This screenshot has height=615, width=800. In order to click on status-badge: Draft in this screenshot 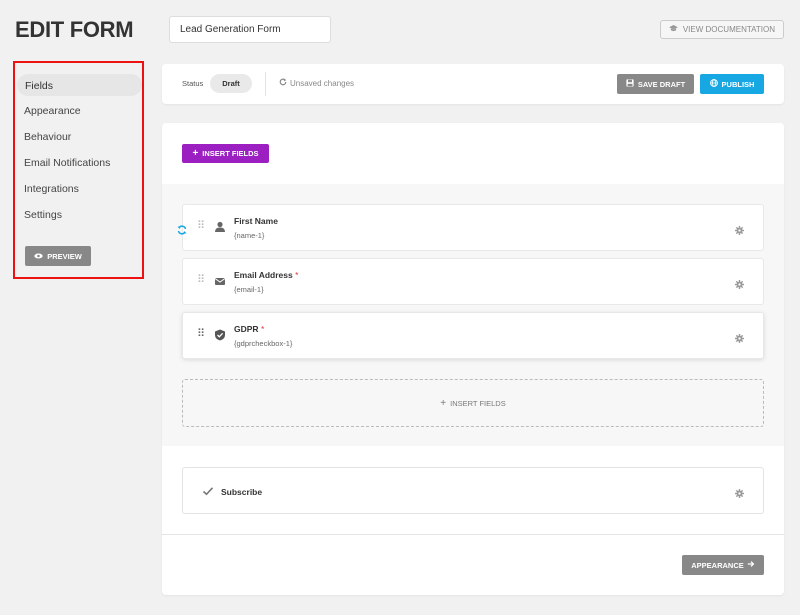, I will do `click(231, 83)`.